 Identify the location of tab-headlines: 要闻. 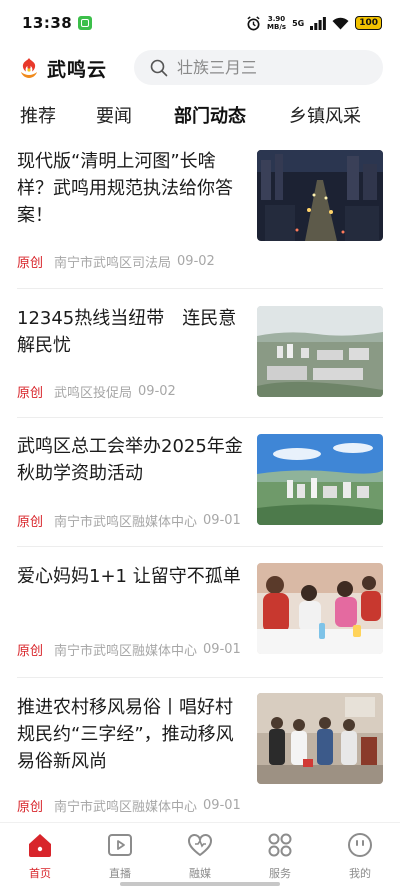
(114, 115).